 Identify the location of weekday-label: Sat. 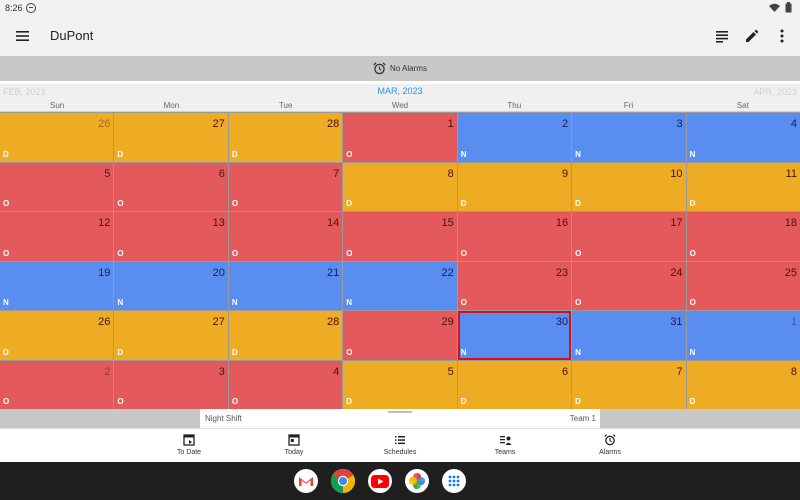
(742, 105).